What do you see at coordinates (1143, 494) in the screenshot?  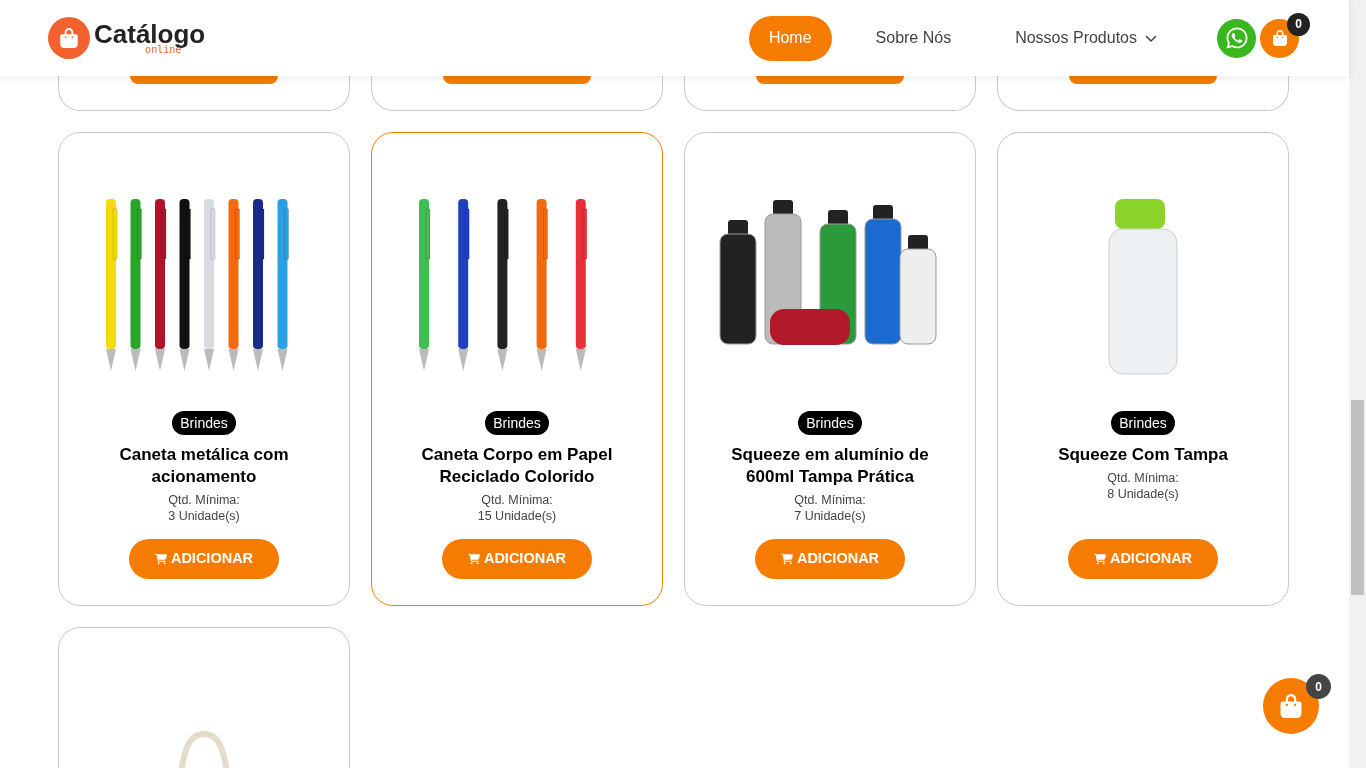 I see `min-quantity-value: 8 Unidade(s)` at bounding box center [1143, 494].